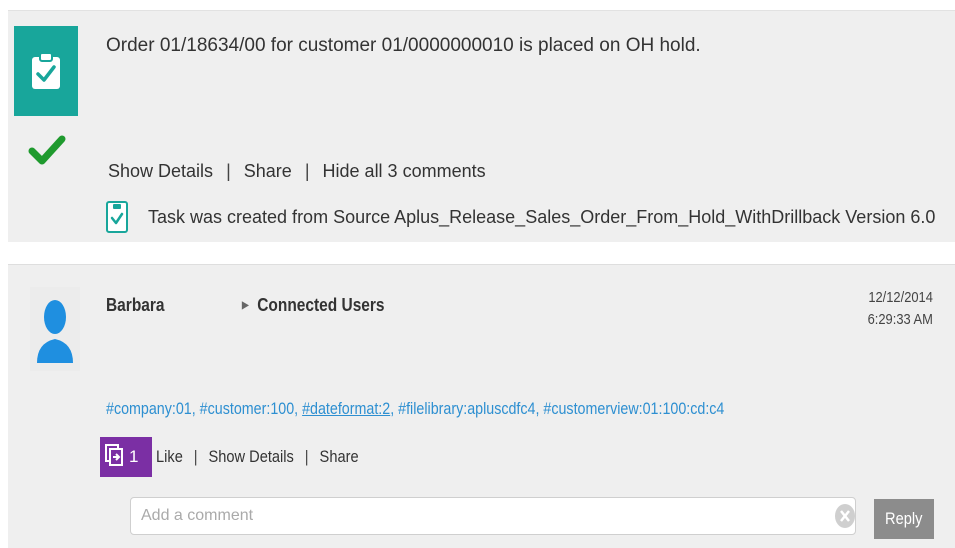 The image size is (955, 548). What do you see at coordinates (114, 457) in the screenshot?
I see `share-box-icon` at bounding box center [114, 457].